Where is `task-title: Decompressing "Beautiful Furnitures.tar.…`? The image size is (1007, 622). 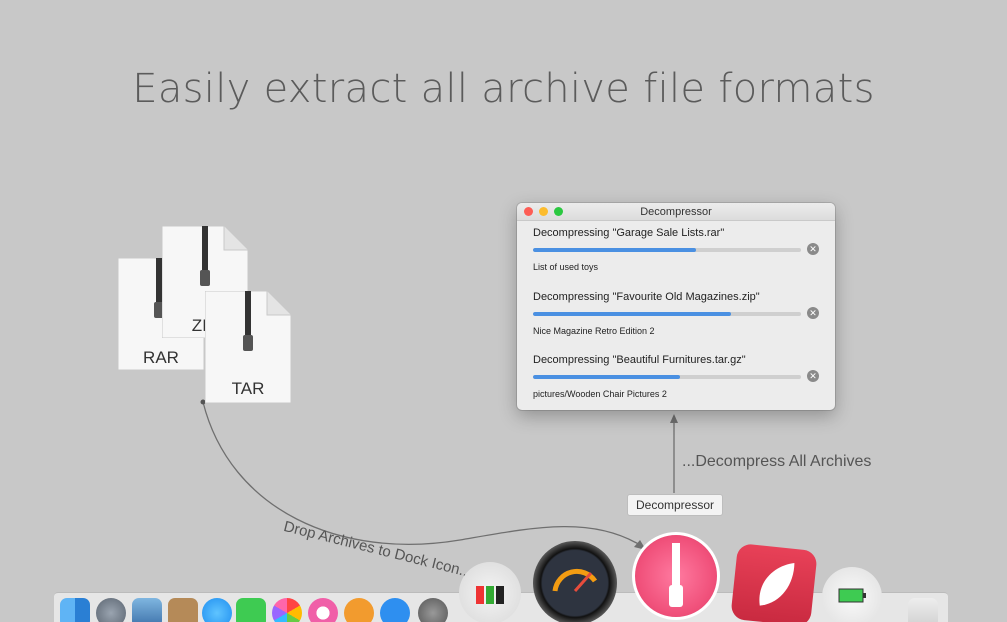 task-title: Decompressing "Beautiful Furnitures.tar.… is located at coordinates (639, 360).